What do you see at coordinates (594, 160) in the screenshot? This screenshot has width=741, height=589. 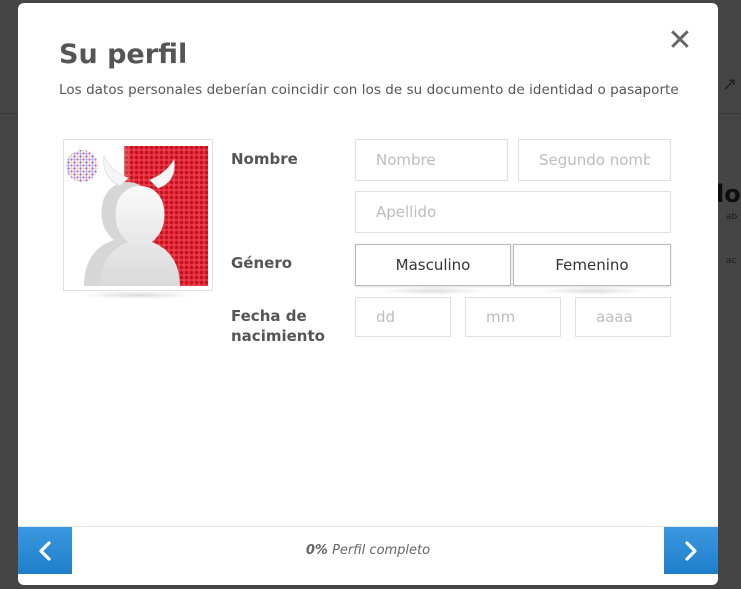 I see `second-name-input` at bounding box center [594, 160].